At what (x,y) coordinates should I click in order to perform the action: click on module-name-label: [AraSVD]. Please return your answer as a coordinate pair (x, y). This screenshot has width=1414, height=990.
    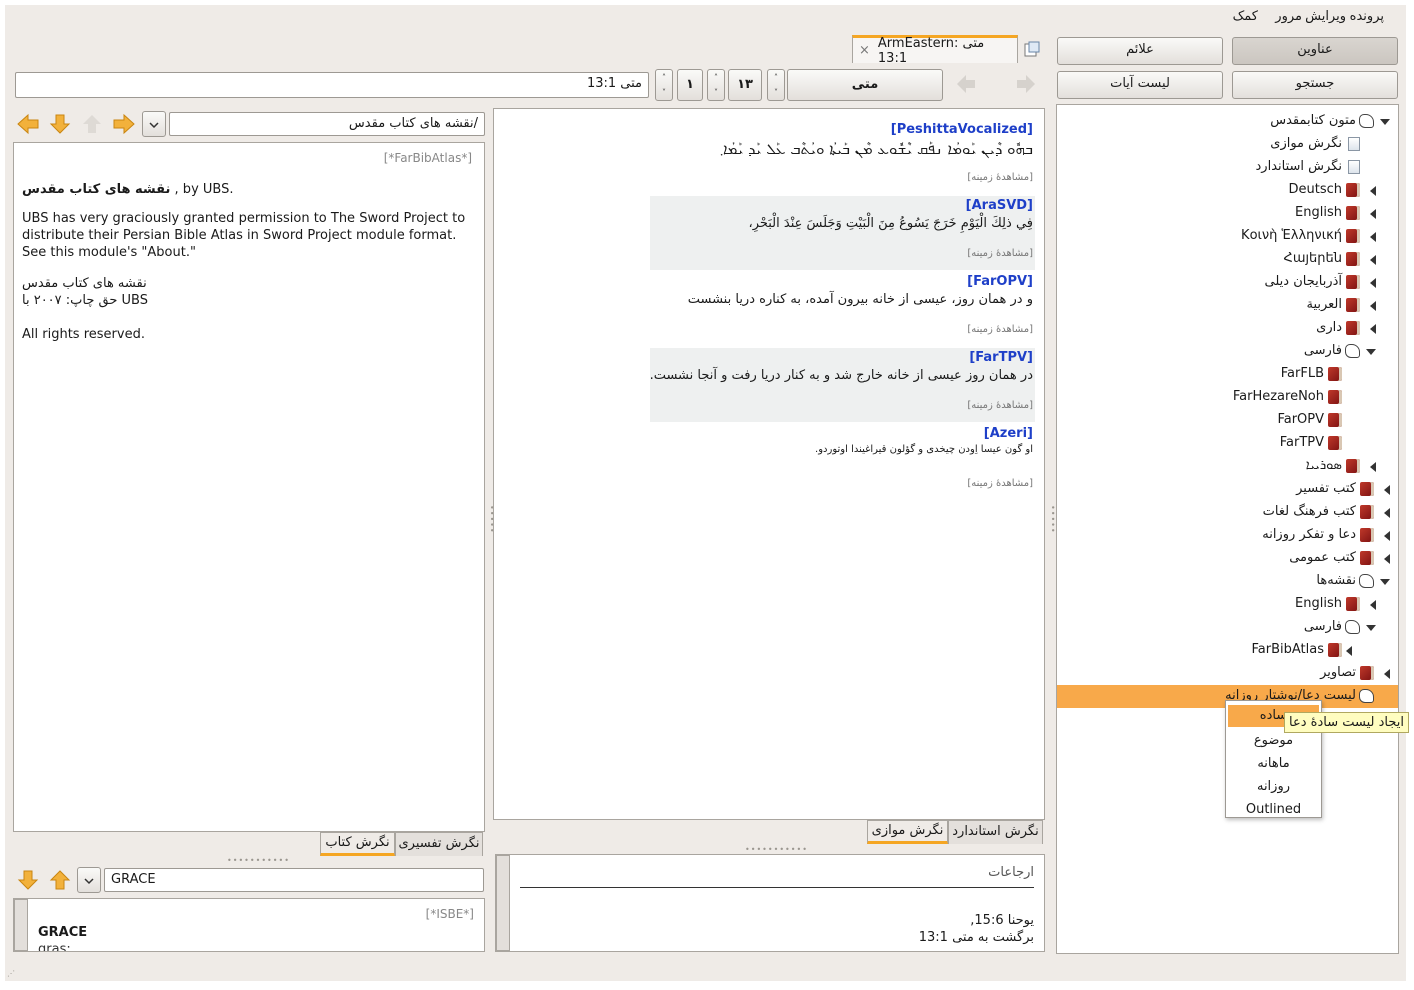
    Looking at the image, I should click on (999, 205).